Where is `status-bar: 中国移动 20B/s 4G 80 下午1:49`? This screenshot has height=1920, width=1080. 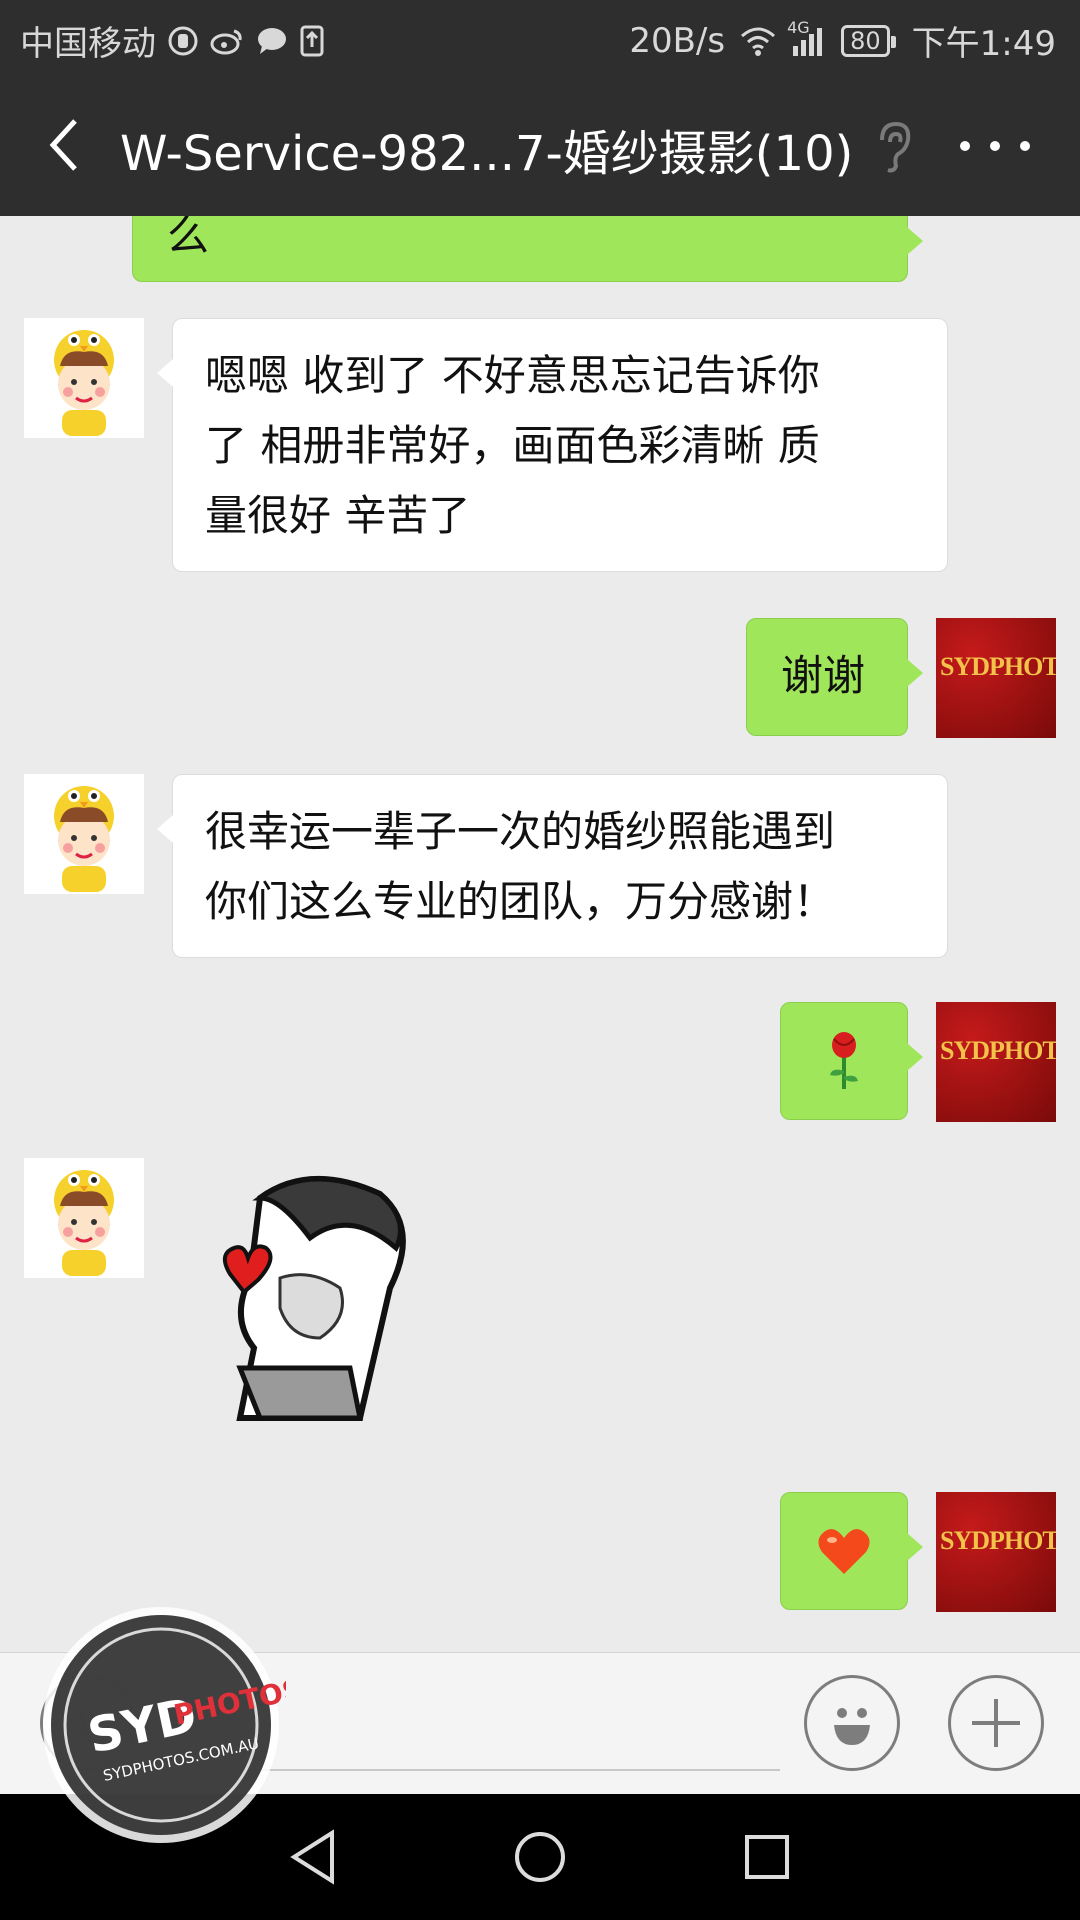
status-bar: 中国移动 20B/s 4G 80 下午1:49 is located at coordinates (540, 37).